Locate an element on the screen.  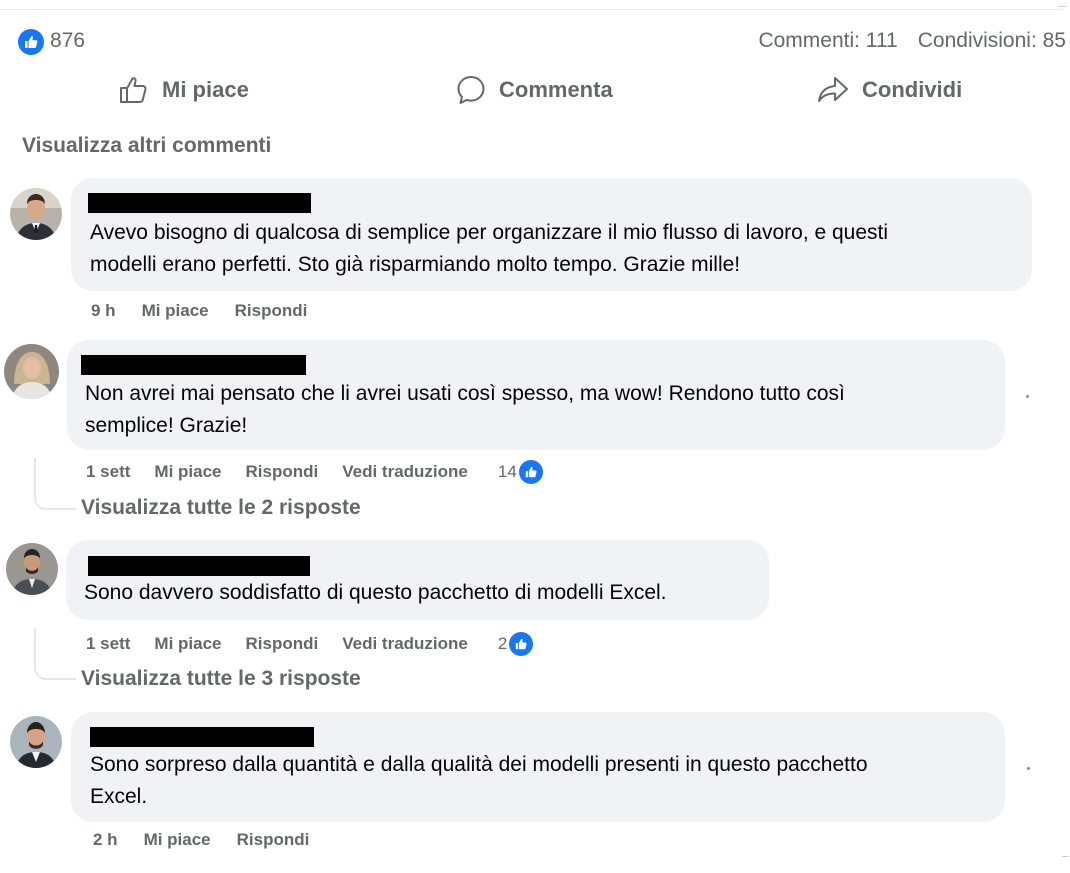
share-arrow-icon is located at coordinates (833, 90).